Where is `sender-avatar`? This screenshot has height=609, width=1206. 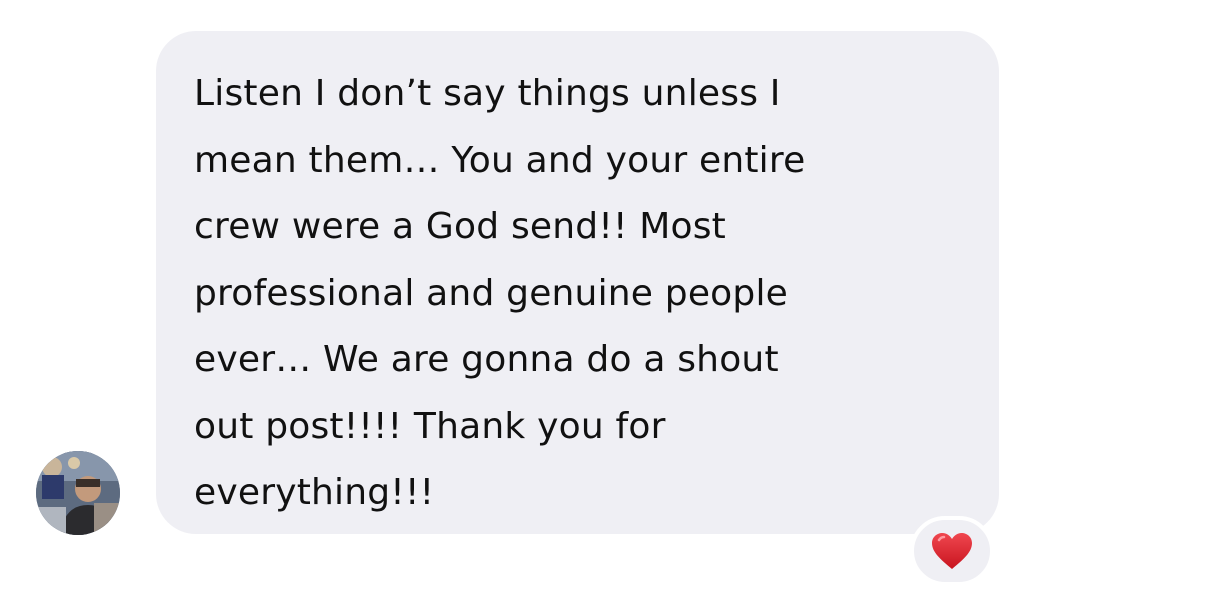 sender-avatar is located at coordinates (78, 493).